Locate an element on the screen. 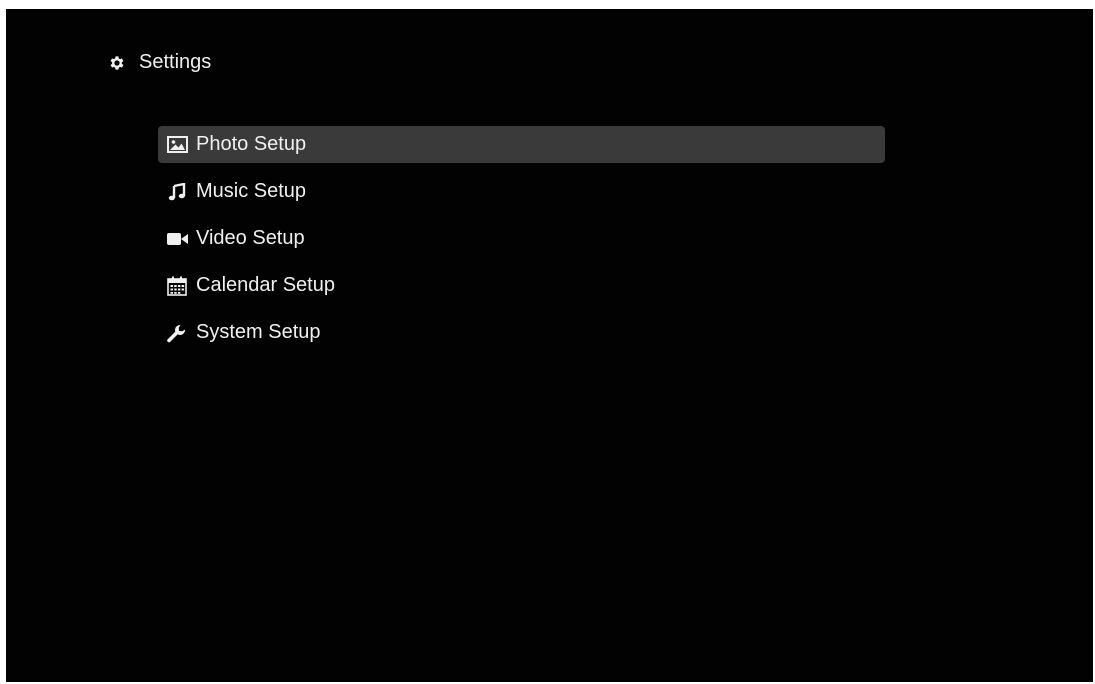 The image size is (1095, 684). menu-item-video-setup: Video Setup is located at coordinates (521, 238).